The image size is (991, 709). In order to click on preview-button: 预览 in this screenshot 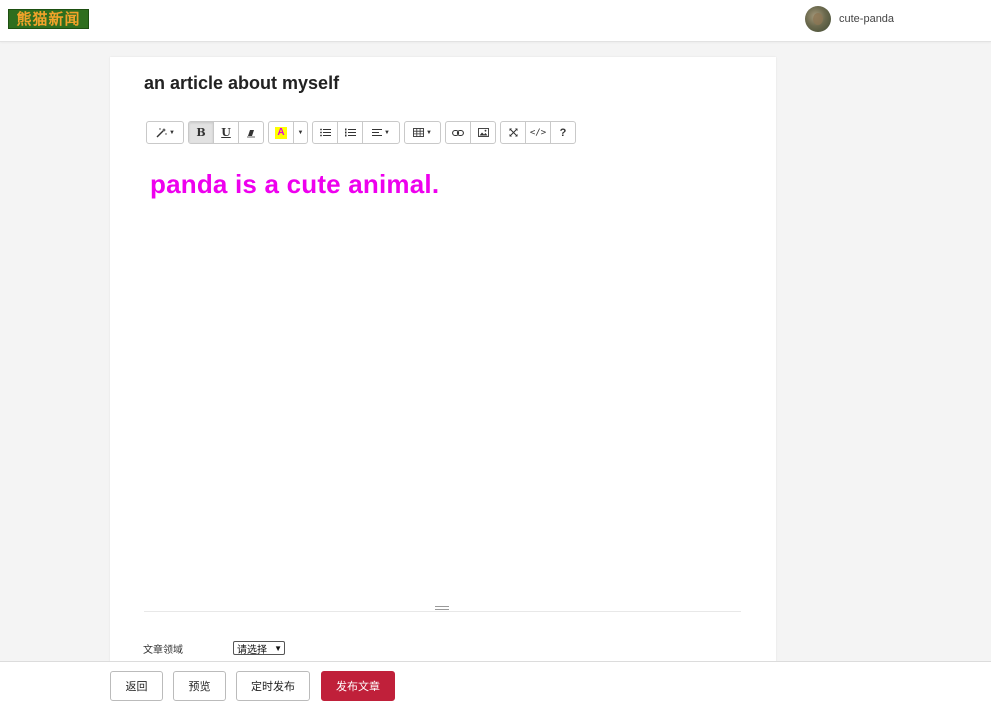, I will do `click(199, 686)`.